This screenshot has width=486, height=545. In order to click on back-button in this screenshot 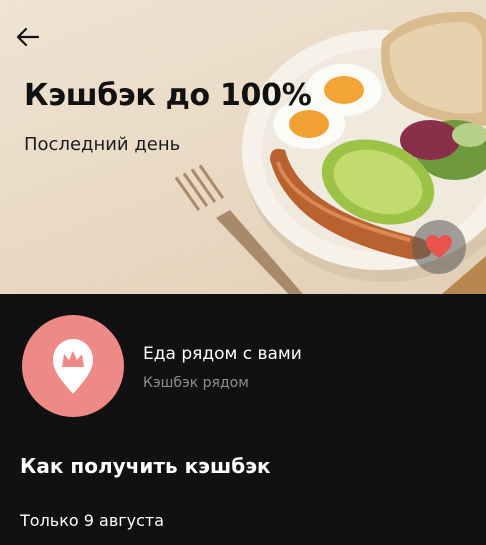, I will do `click(36, 37)`.